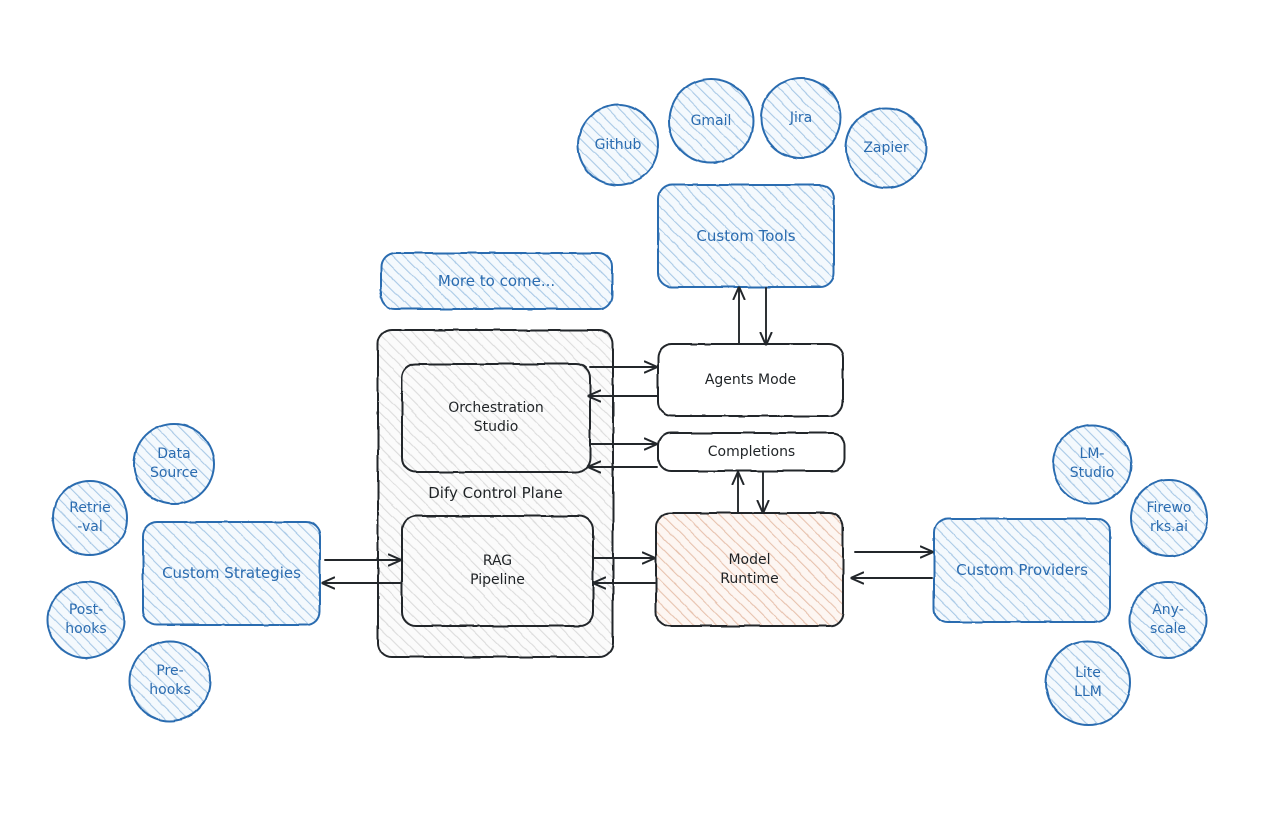  What do you see at coordinates (170, 681) in the screenshot?
I see `node-shape-pre-hooks` at bounding box center [170, 681].